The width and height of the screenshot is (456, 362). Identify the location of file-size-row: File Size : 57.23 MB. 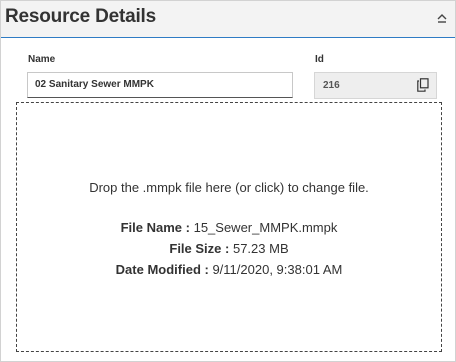
(229, 248).